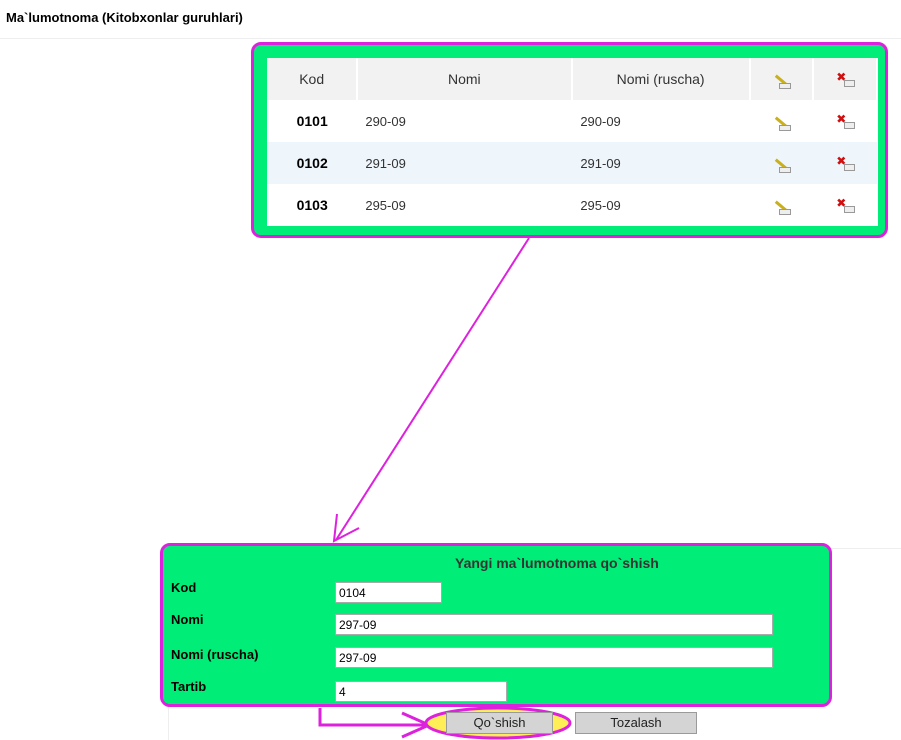  I want to click on connector-arrow-line, so click(432, 389).